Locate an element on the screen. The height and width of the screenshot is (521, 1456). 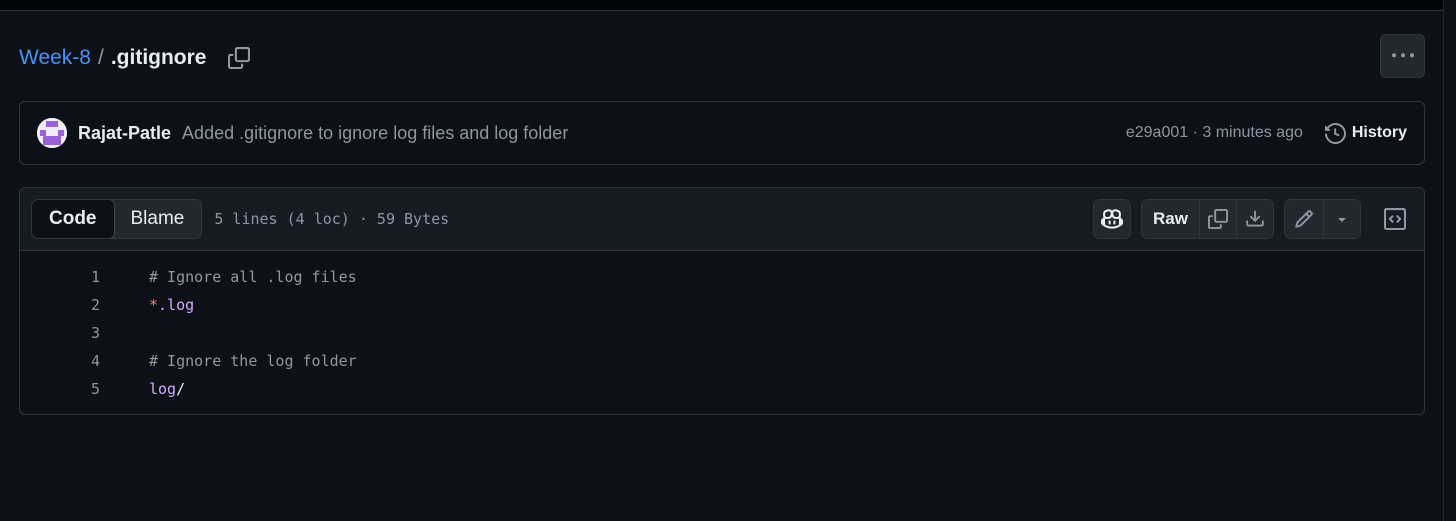
line-number: 5 is located at coordinates (60, 389).